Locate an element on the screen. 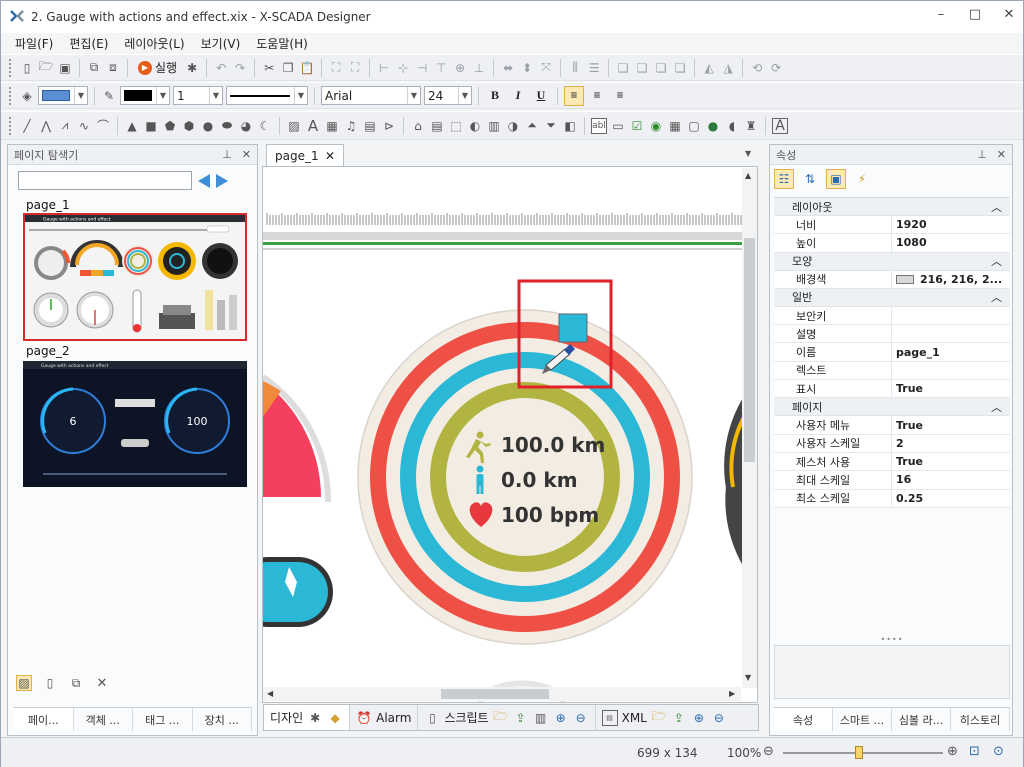 This screenshot has height=767, width=1024. script-panel-icon: ▥ is located at coordinates (541, 718).